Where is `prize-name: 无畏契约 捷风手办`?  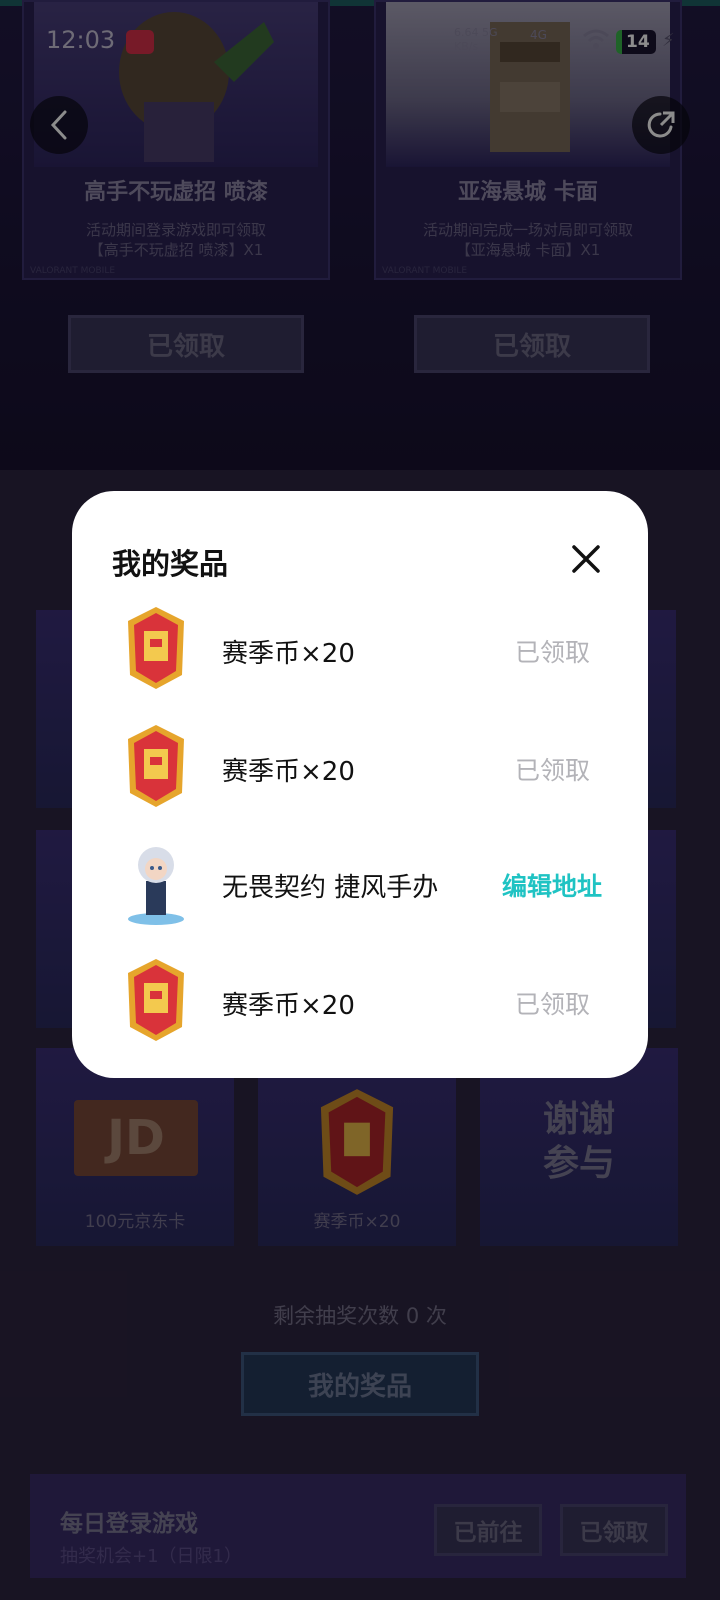 prize-name: 无畏契约 捷风手办 is located at coordinates (330, 888).